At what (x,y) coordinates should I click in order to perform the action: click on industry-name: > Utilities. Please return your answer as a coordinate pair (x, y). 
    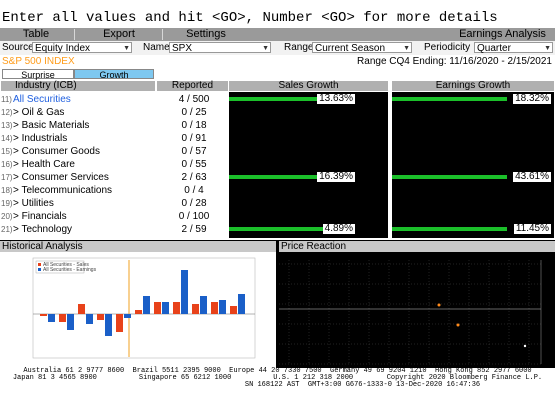
    Looking at the image, I should click on (33, 203).